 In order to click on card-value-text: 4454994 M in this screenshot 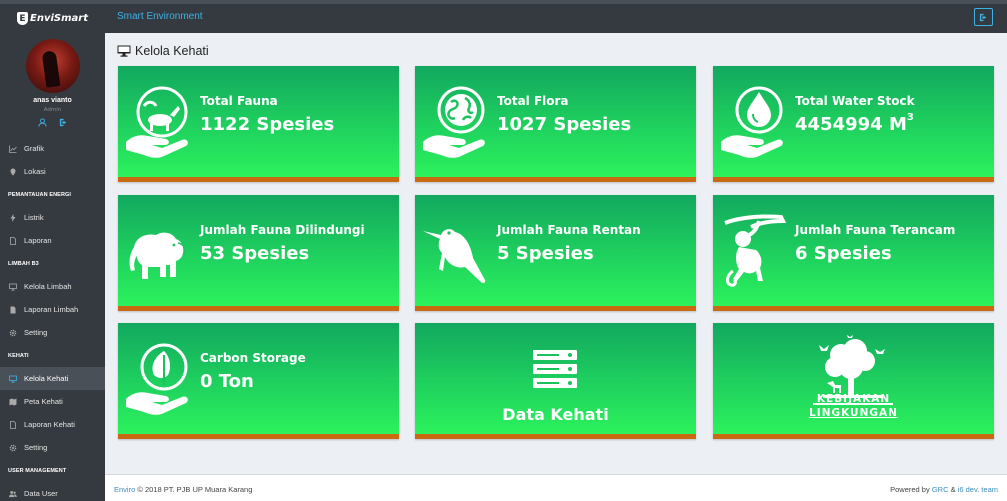, I will do `click(851, 124)`.